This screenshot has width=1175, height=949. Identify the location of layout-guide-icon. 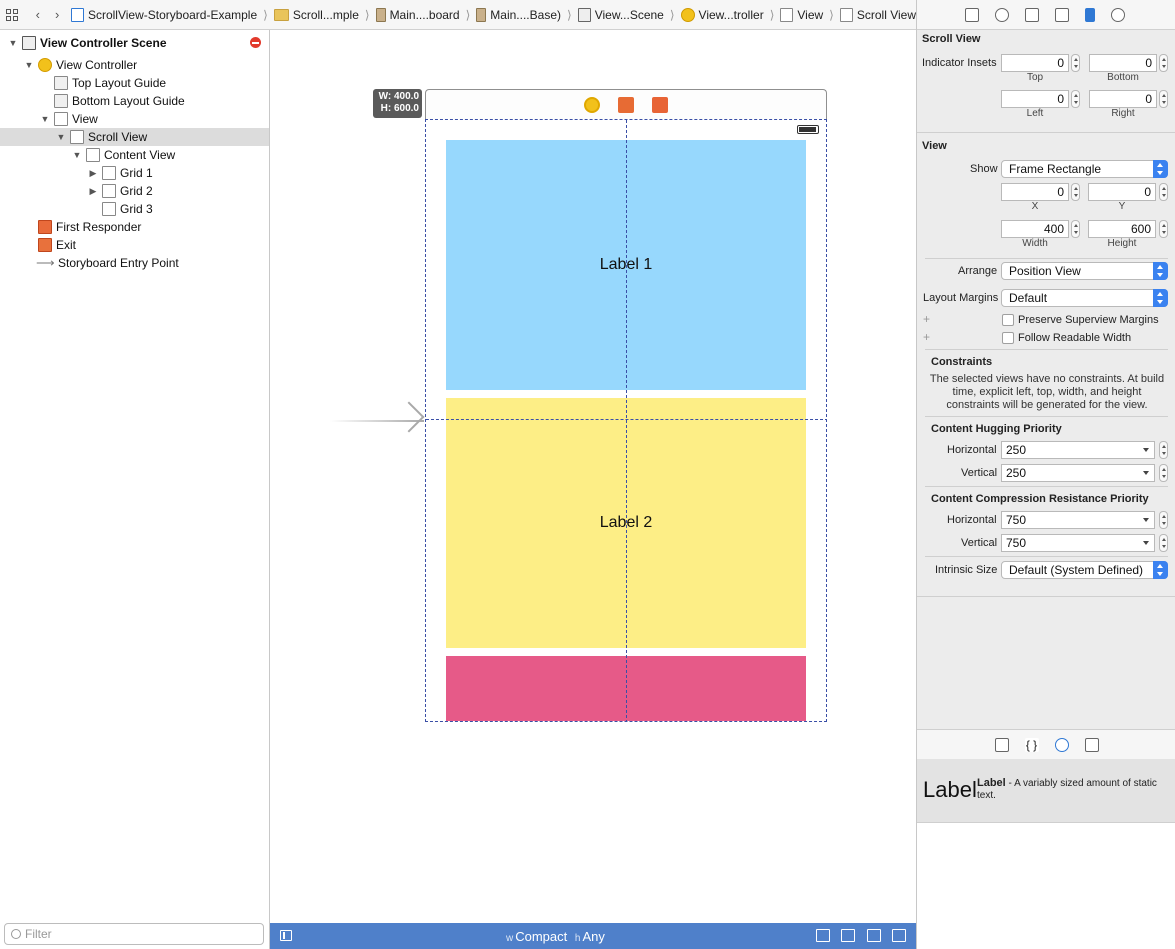
(61, 101).